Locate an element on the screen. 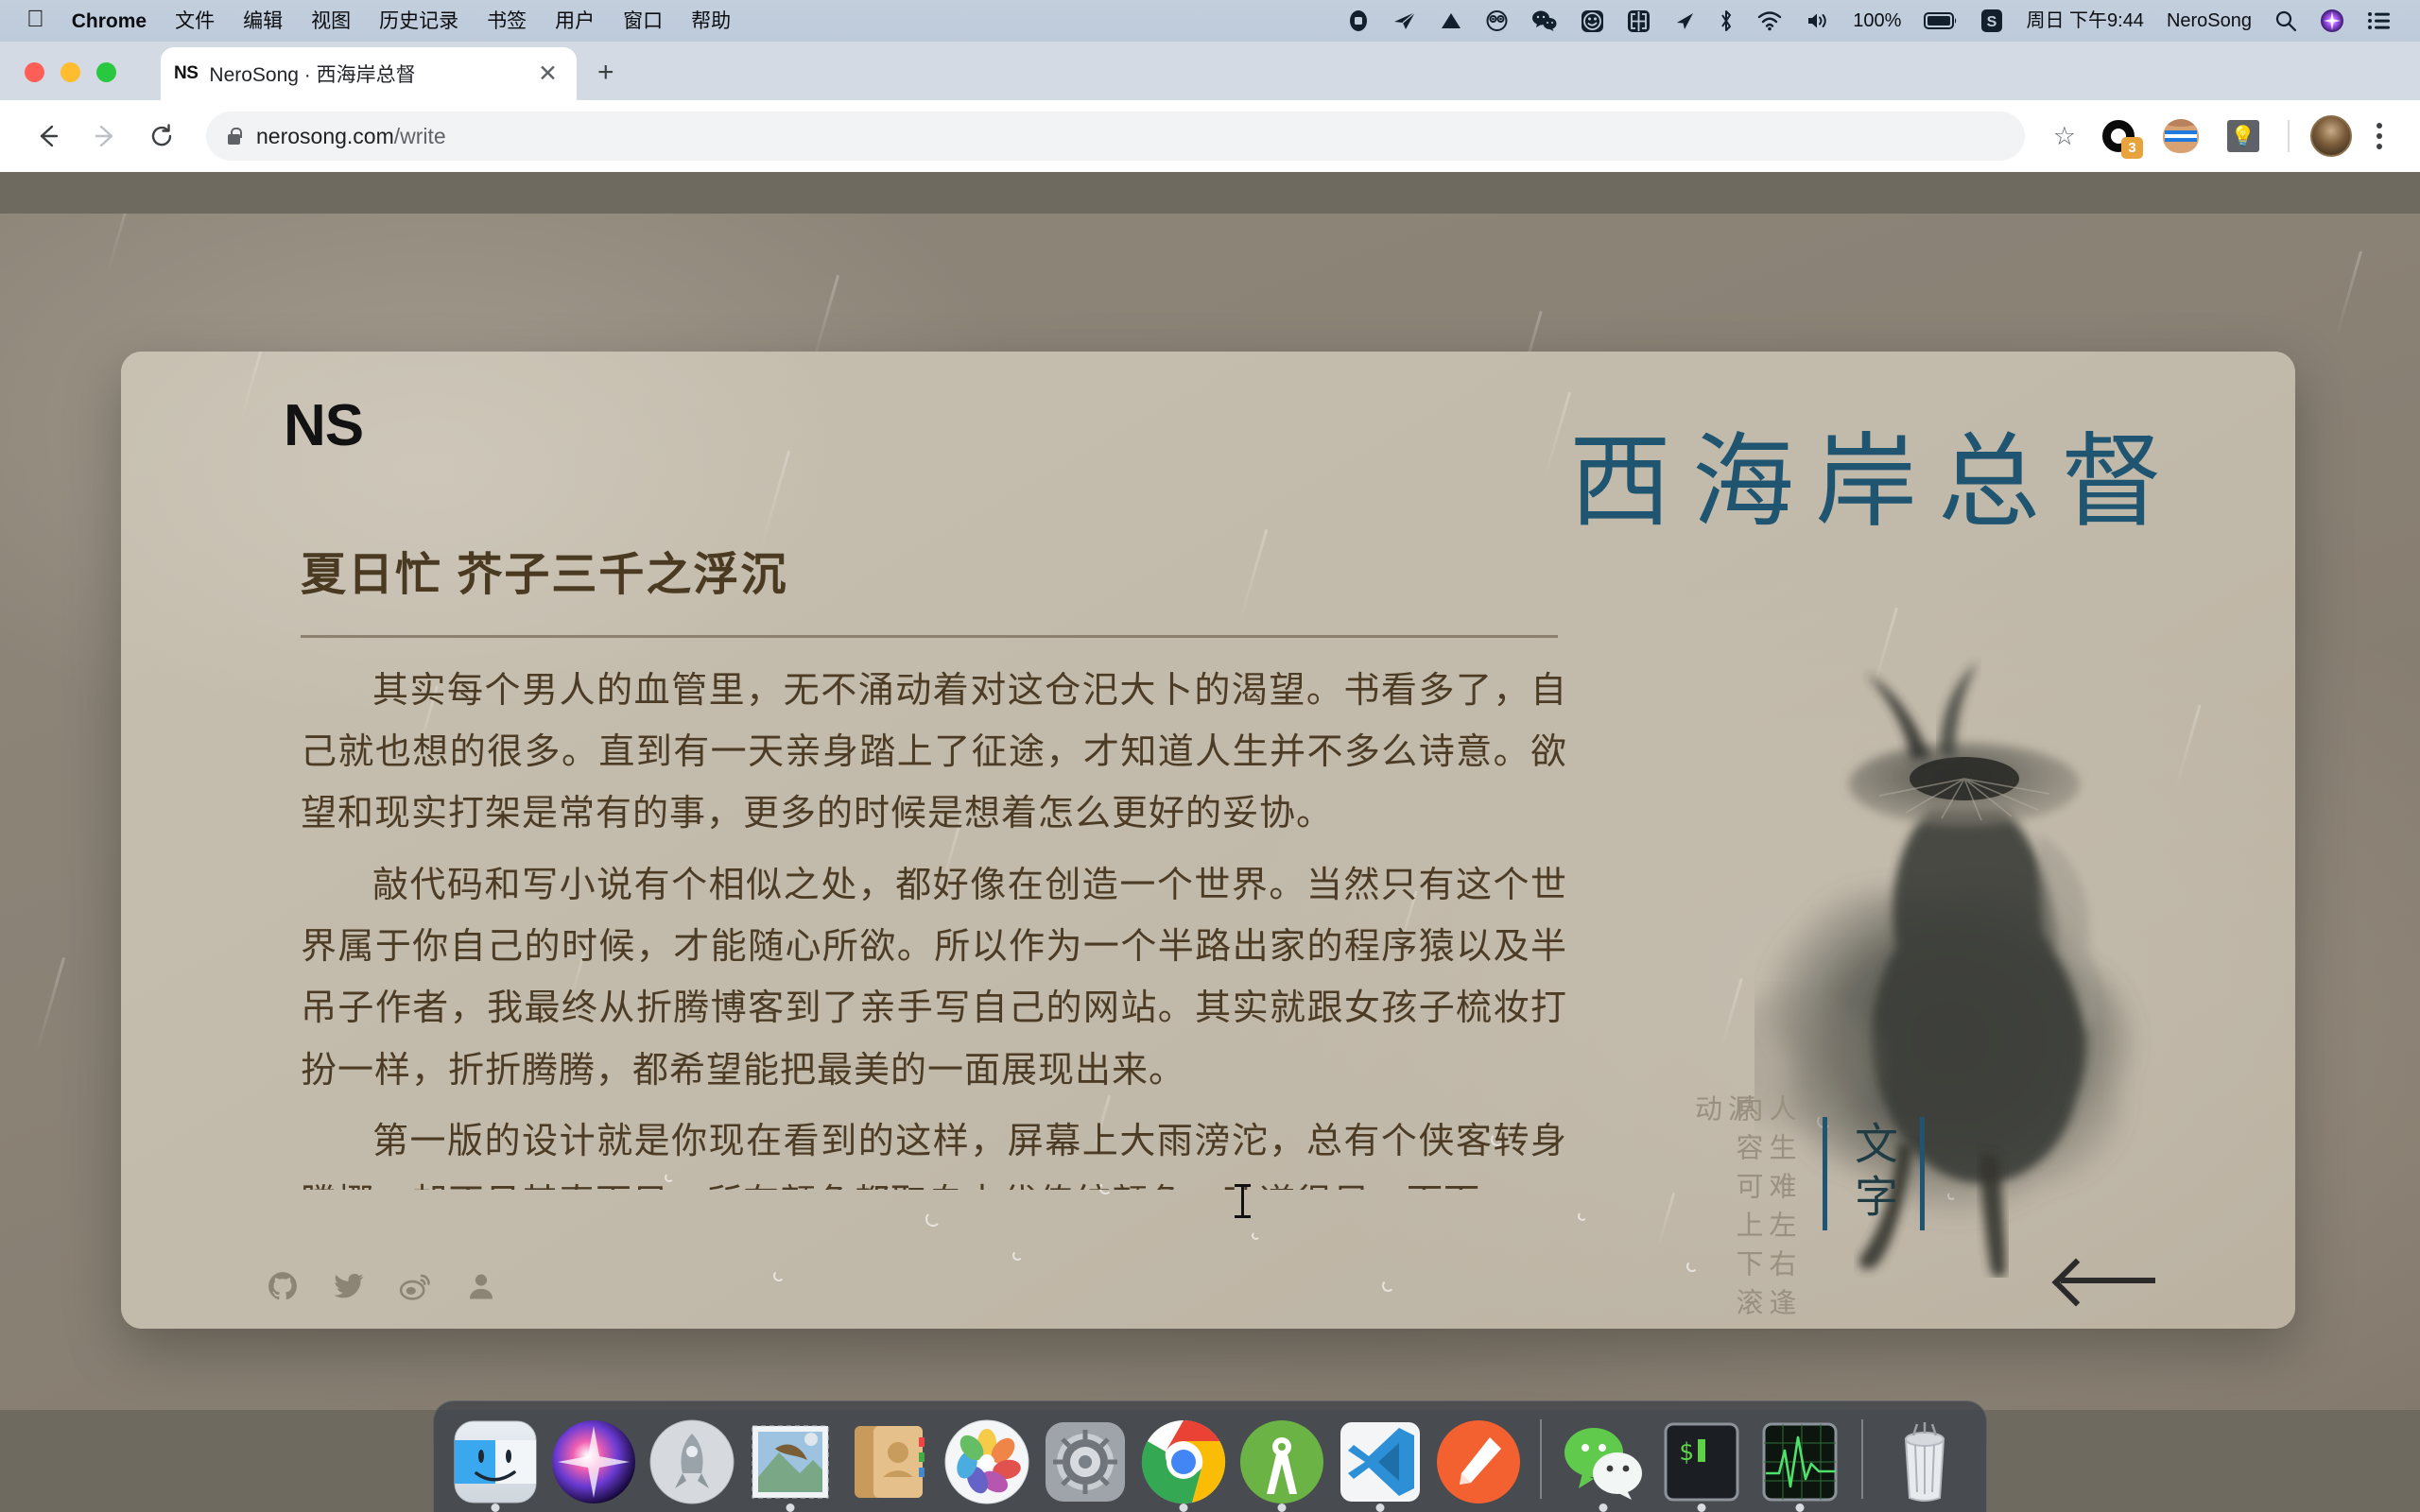 This screenshot has height=1512, width=2420. weibo-icon is located at coordinates (415, 1286).